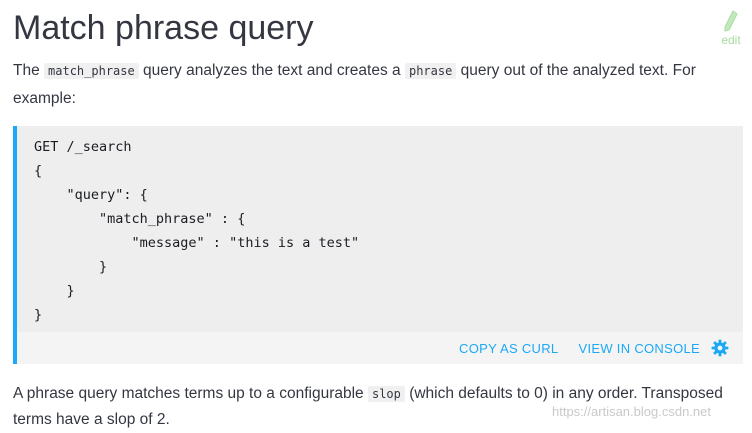 The width and height of the screenshot is (752, 433). I want to click on gear-icon, so click(720, 348).